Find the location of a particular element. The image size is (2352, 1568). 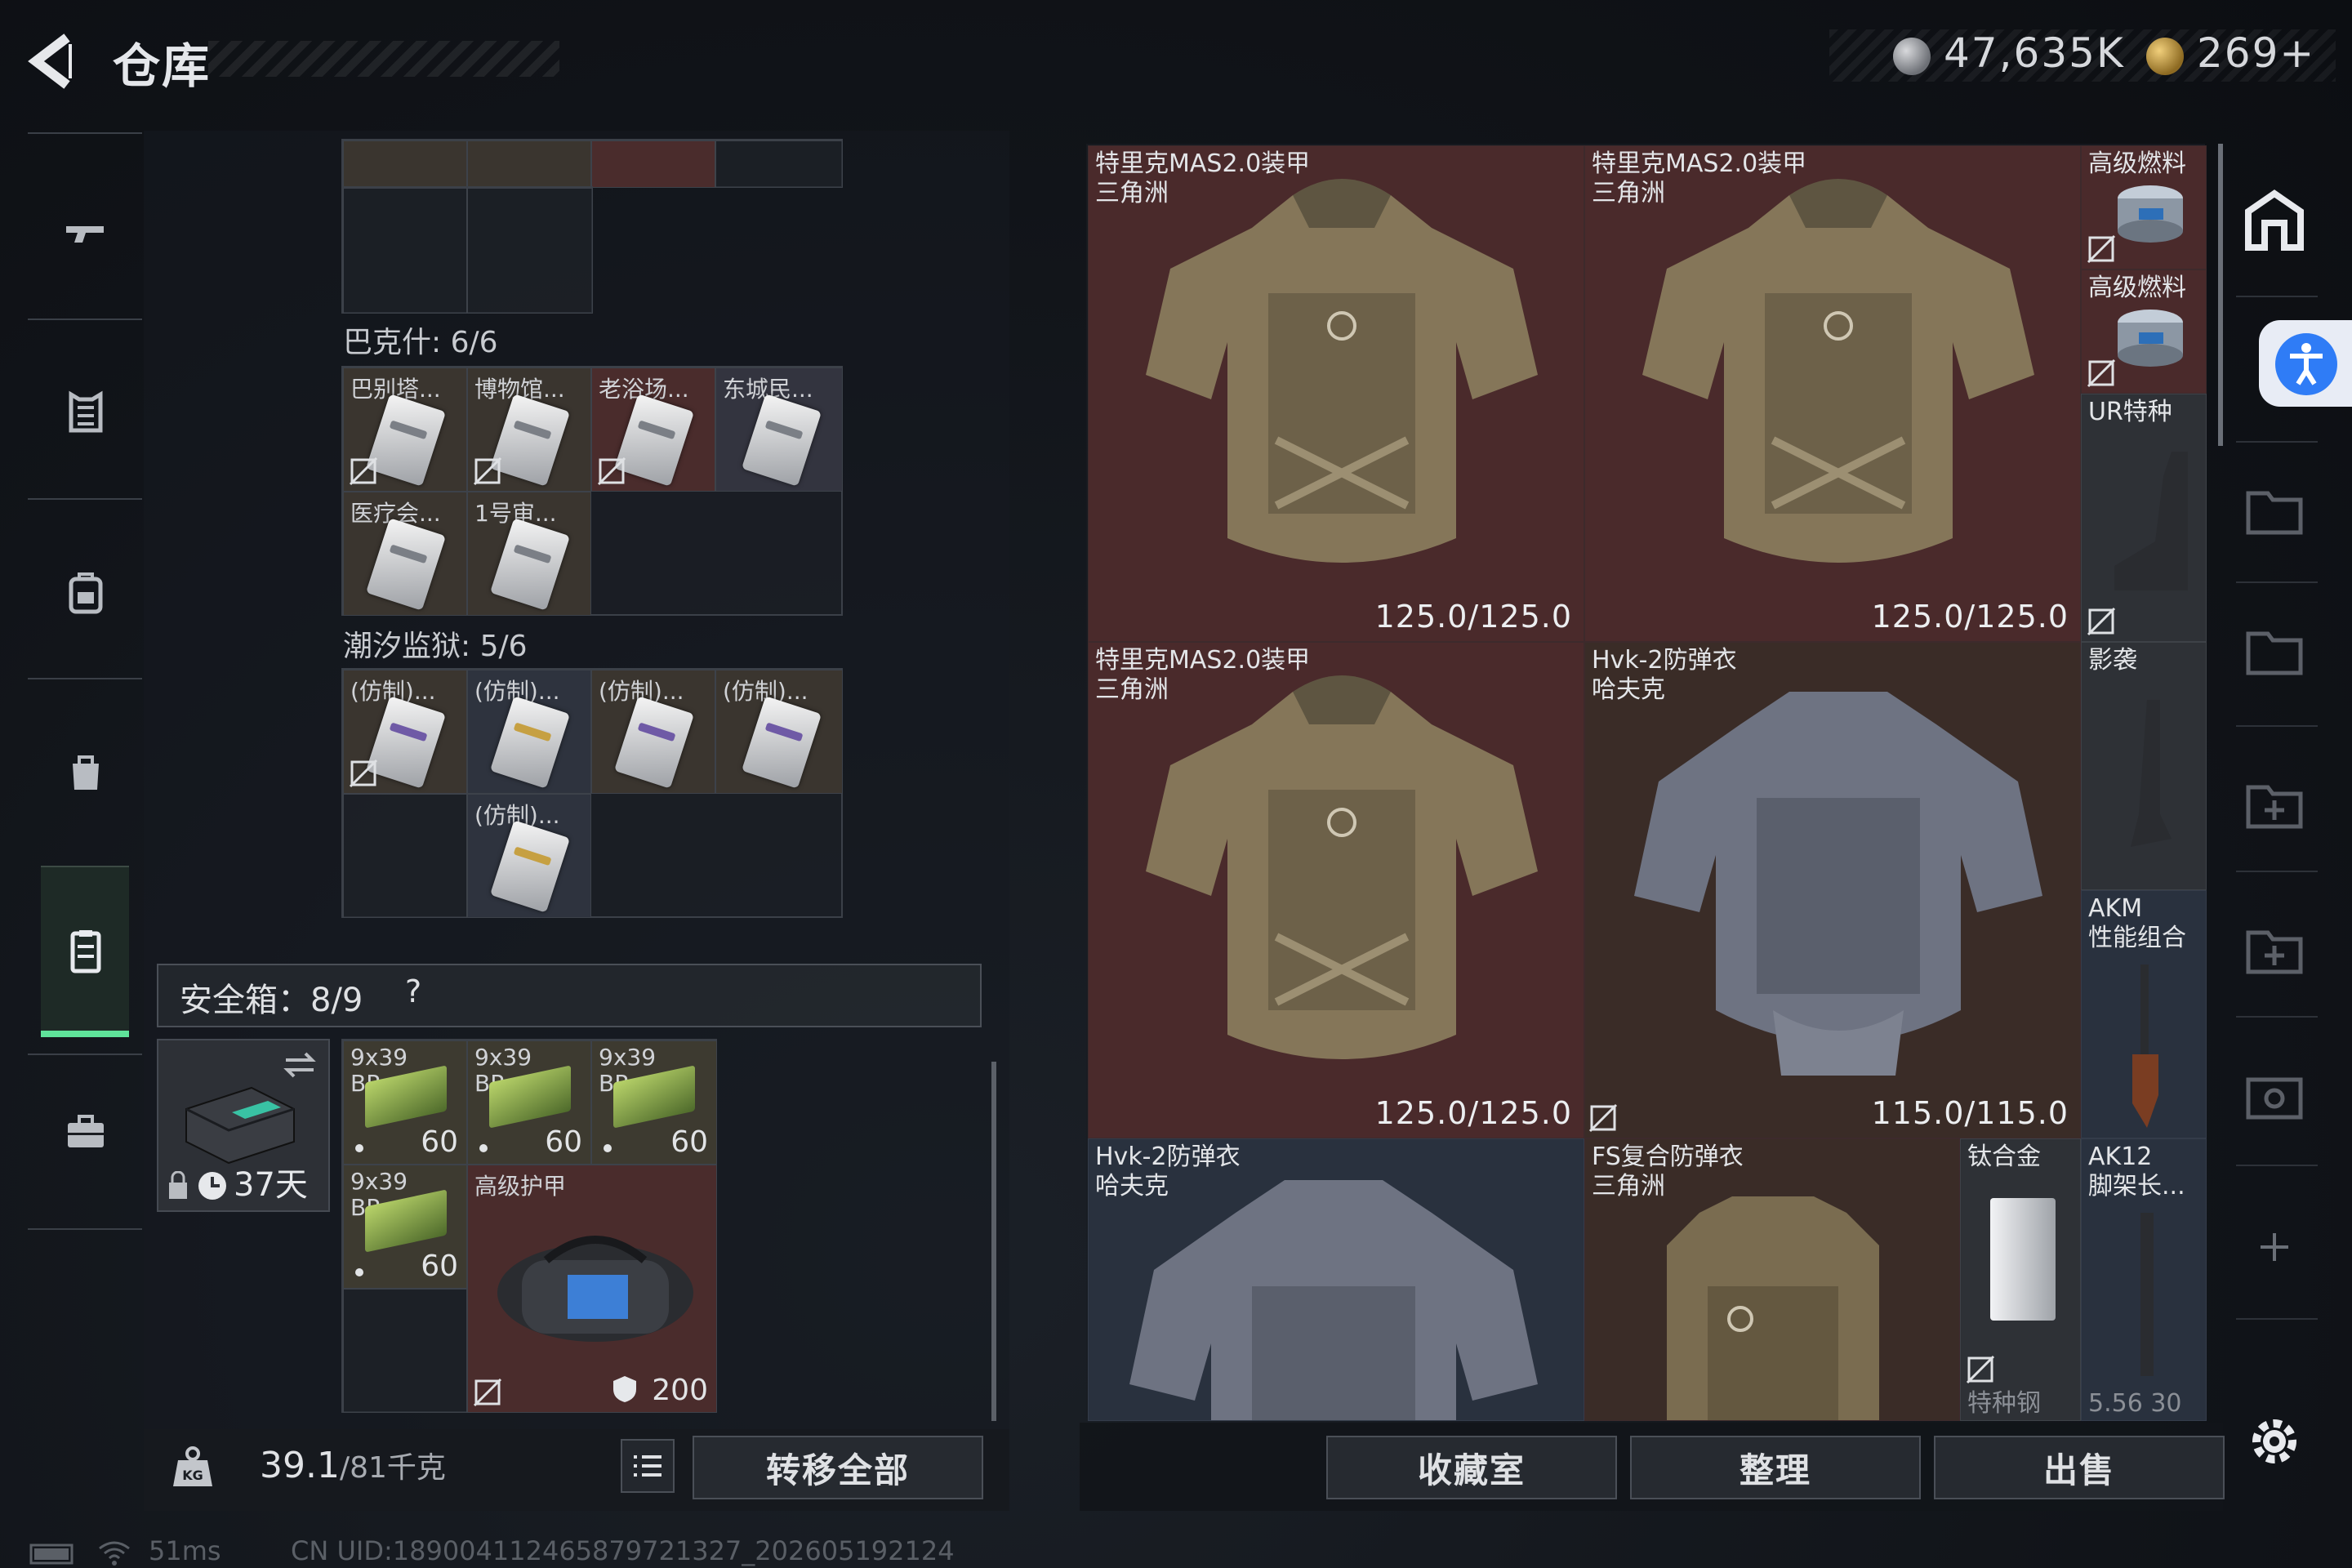

key-grid-top is located at coordinates (592, 163).